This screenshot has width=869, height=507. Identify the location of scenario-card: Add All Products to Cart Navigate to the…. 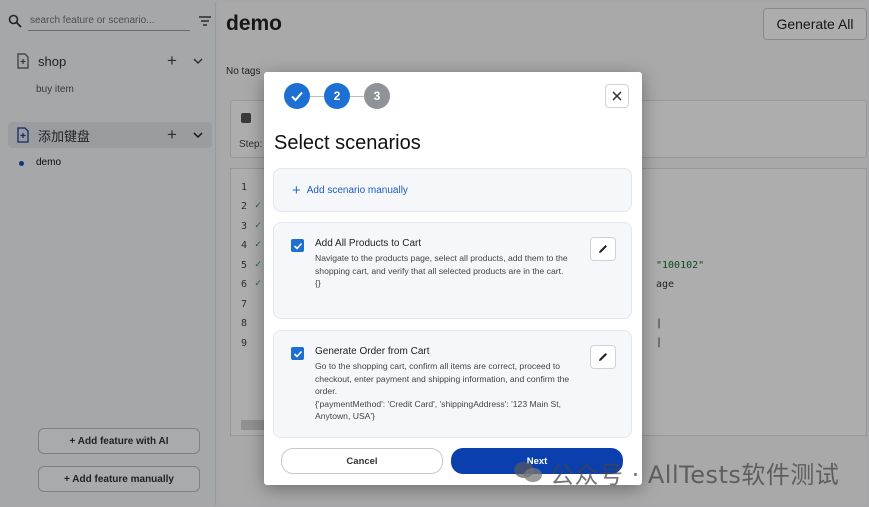
(452, 270).